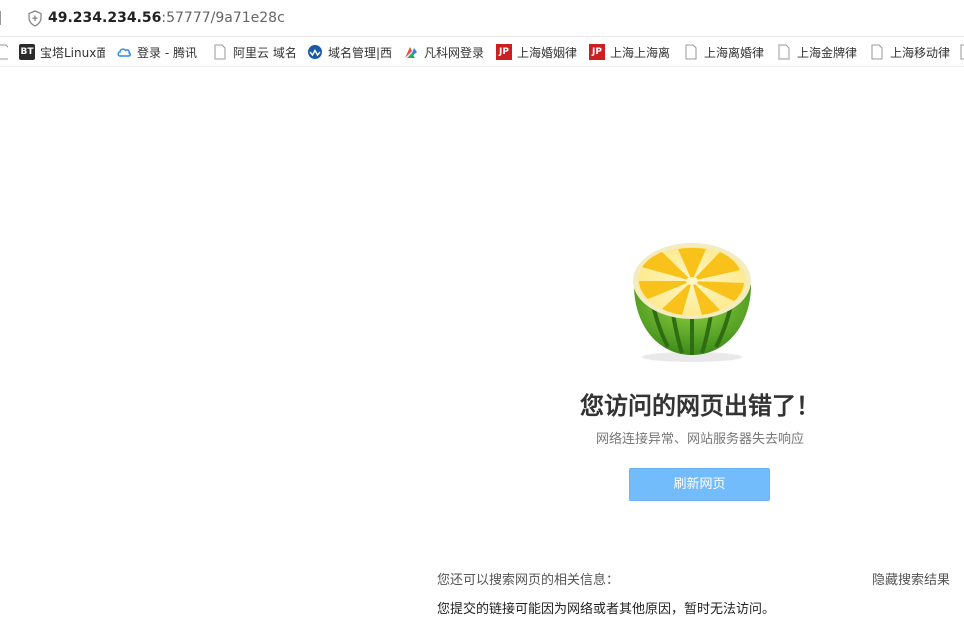 The height and width of the screenshot is (627, 964). I want to click on shield-icon, so click(35, 18).